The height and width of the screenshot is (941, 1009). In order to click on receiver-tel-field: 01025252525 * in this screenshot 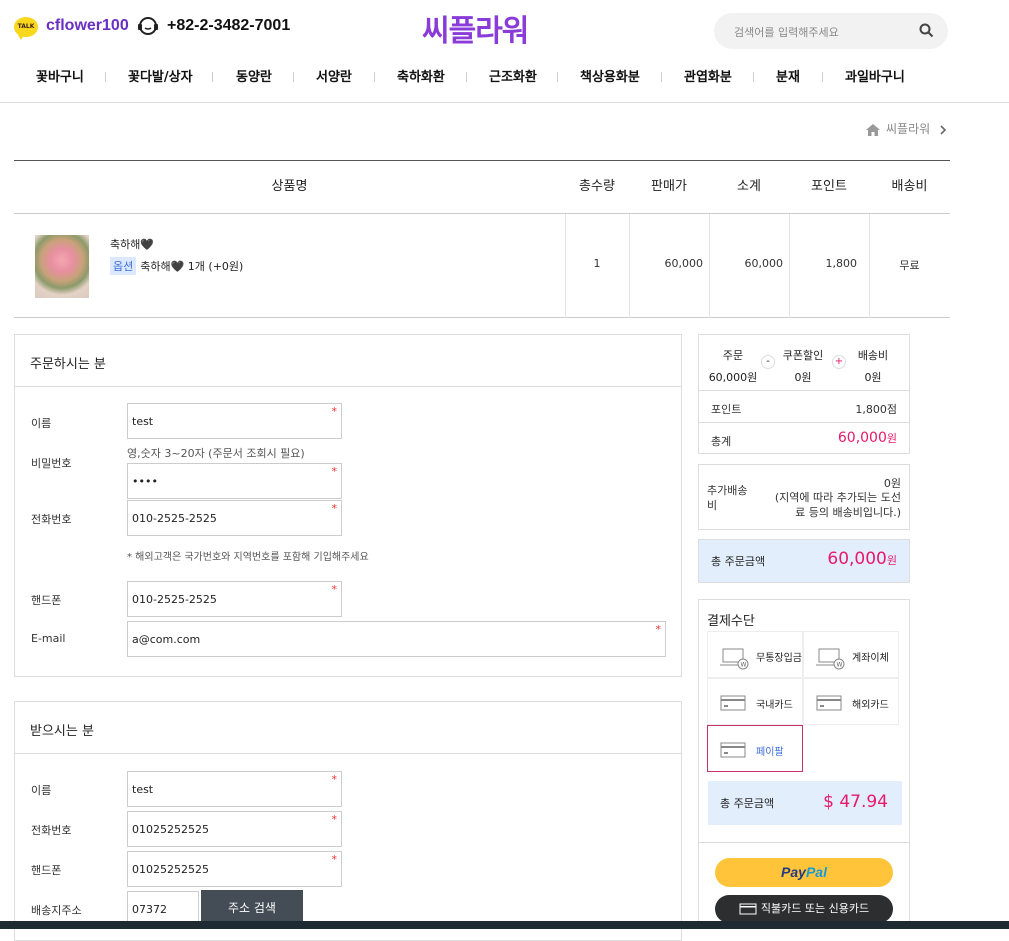, I will do `click(234, 829)`.